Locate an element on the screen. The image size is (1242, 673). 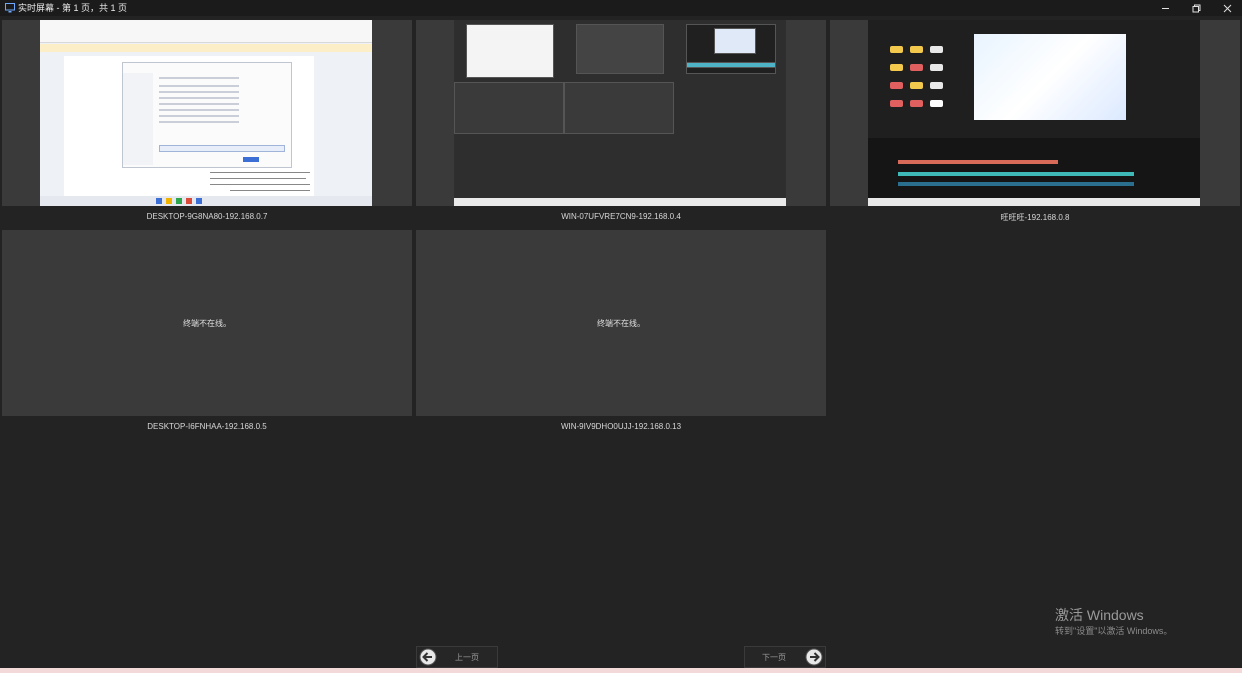
tile-label: WIN-07UFVRE7CN9-192.168.0.4 is located at coordinates (621, 216).